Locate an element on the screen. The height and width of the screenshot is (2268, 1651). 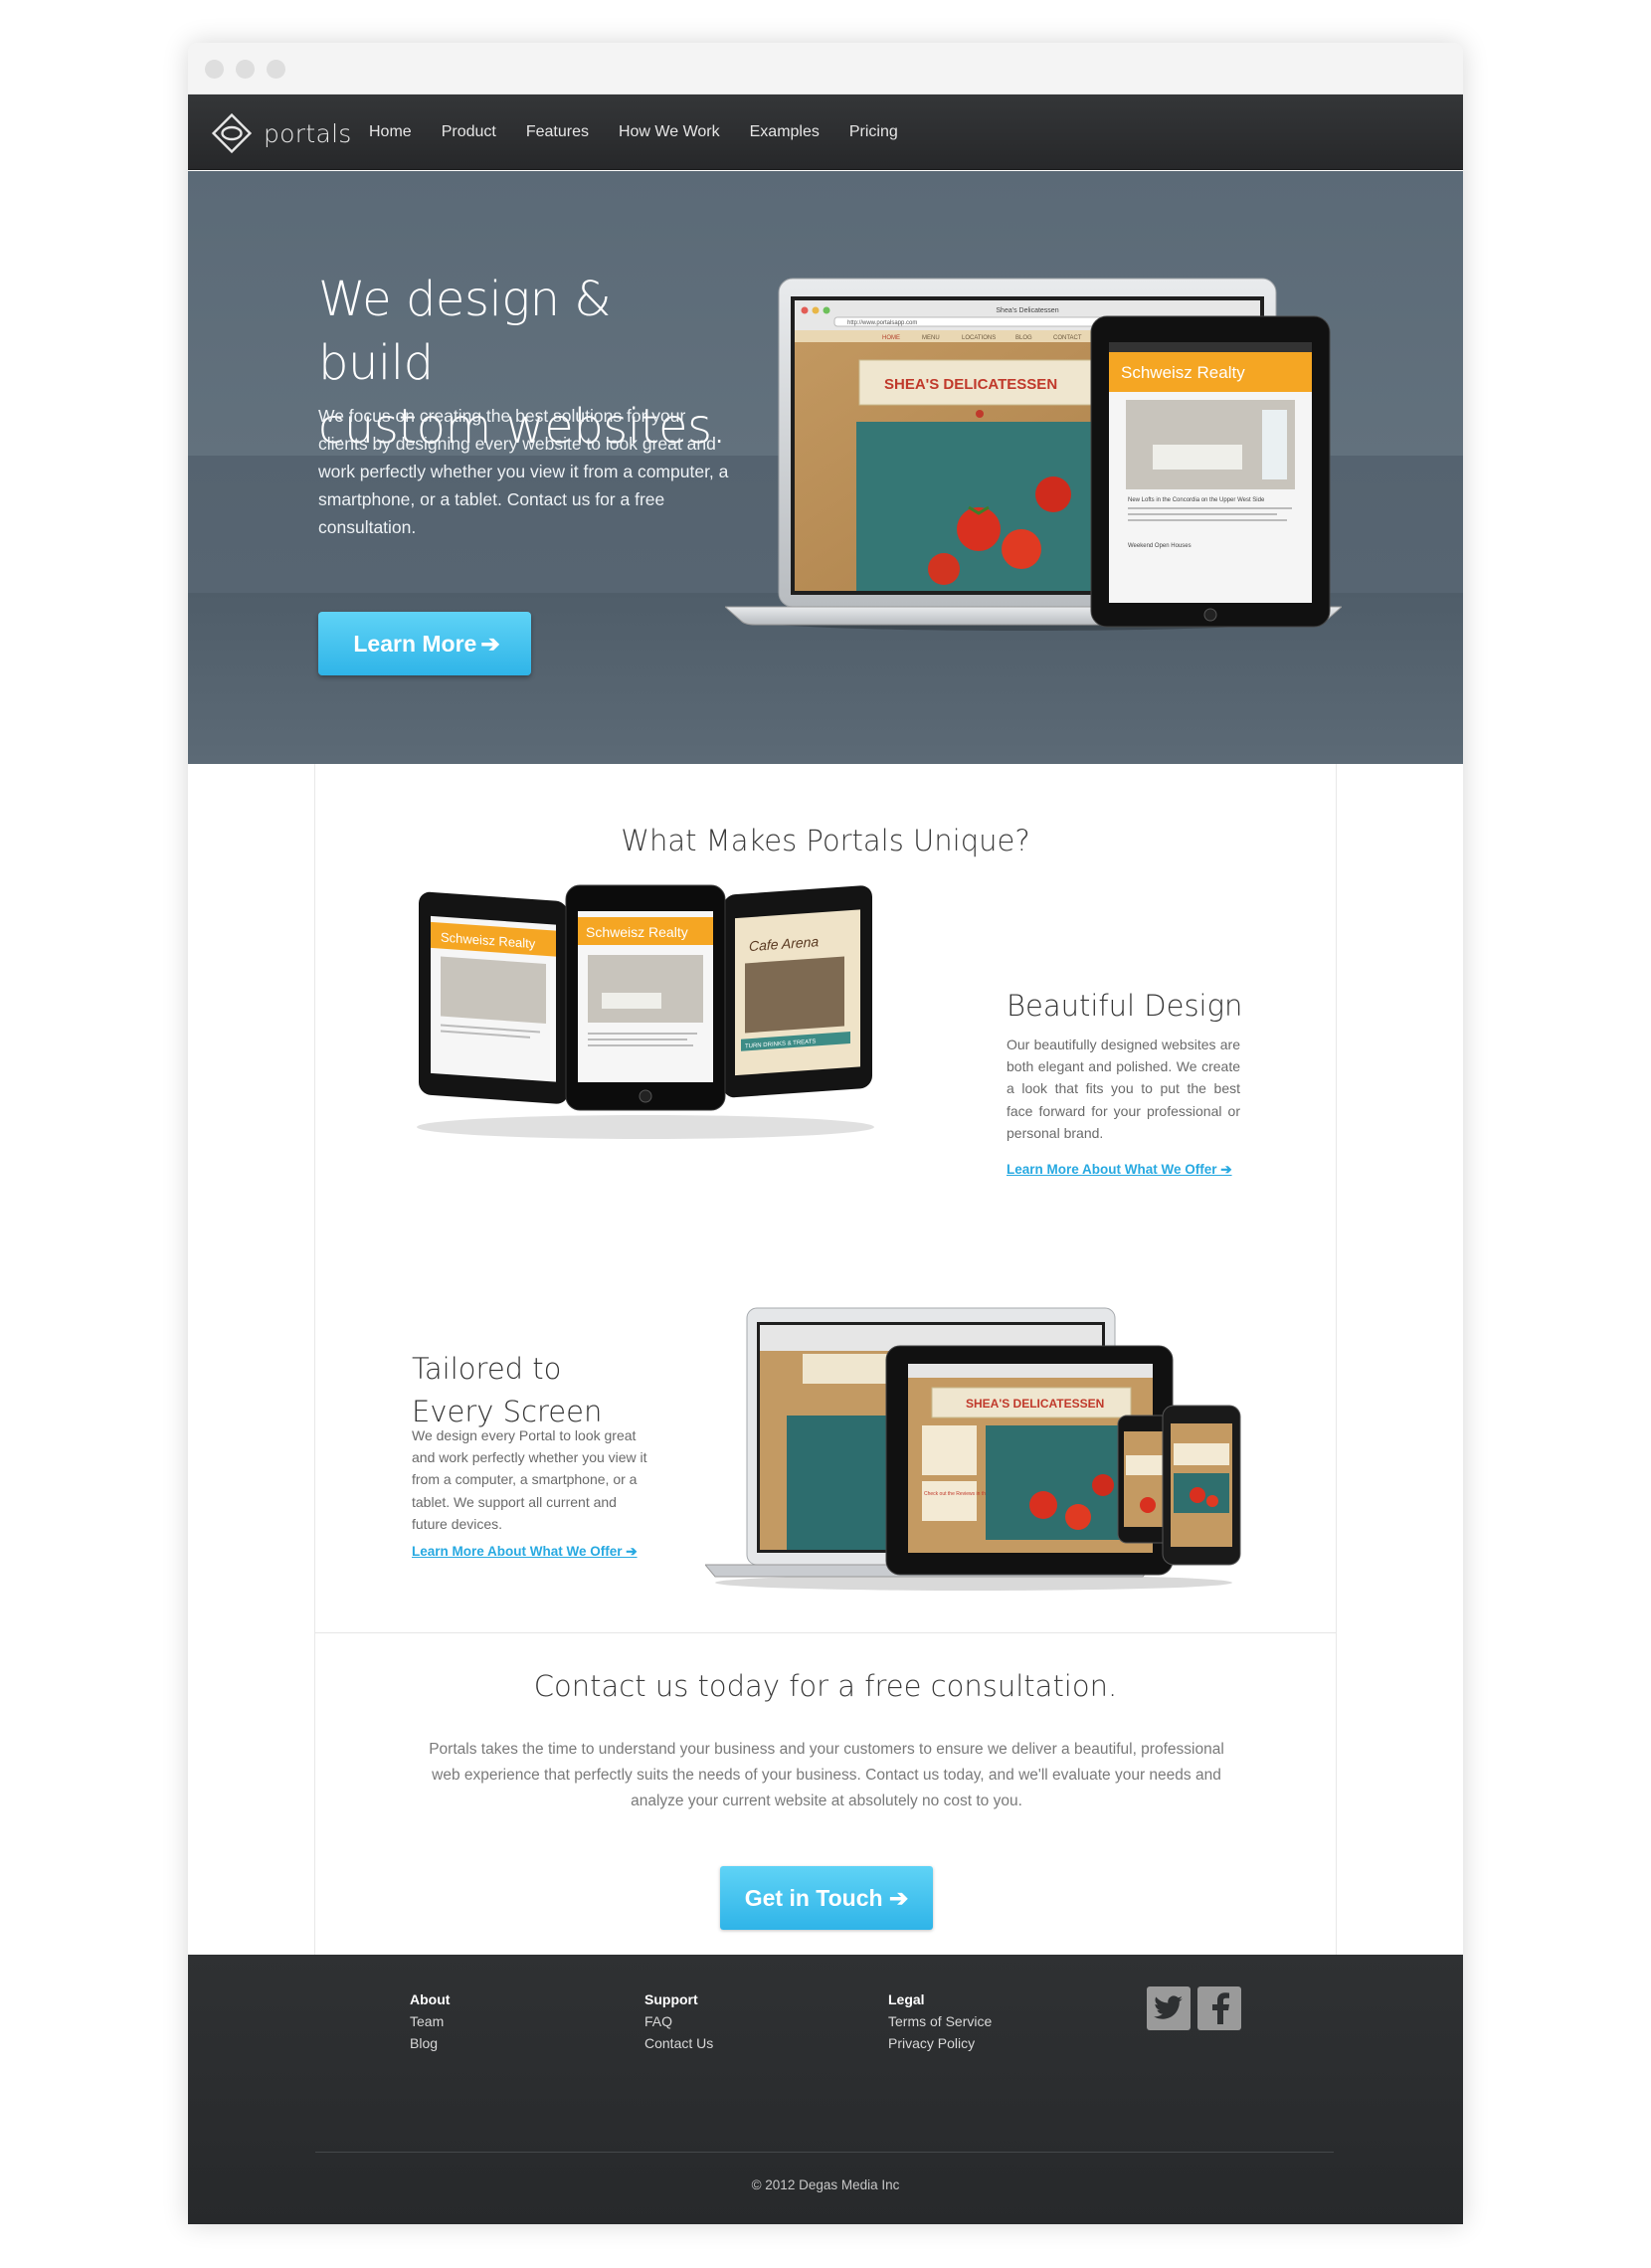
brand-name: portals is located at coordinates (308, 133).